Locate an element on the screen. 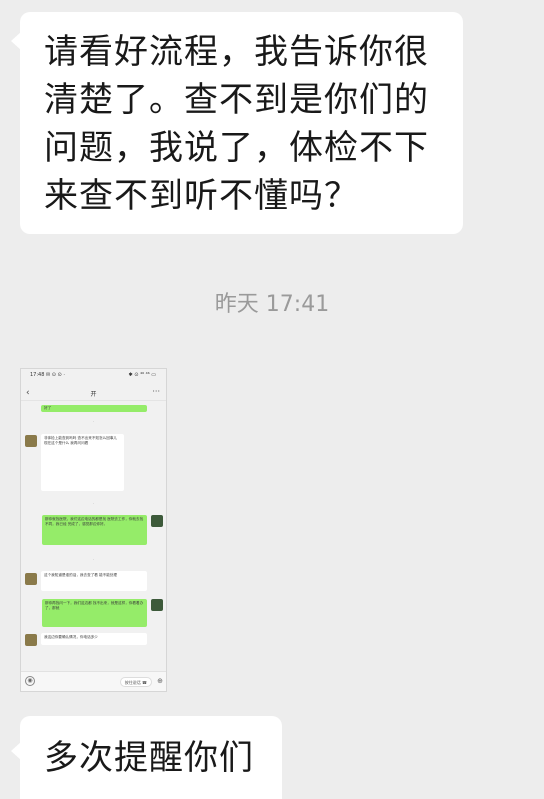  screenshot-status-left: 17:48 ✉ ⊙ ⊙ · is located at coordinates (47, 375).